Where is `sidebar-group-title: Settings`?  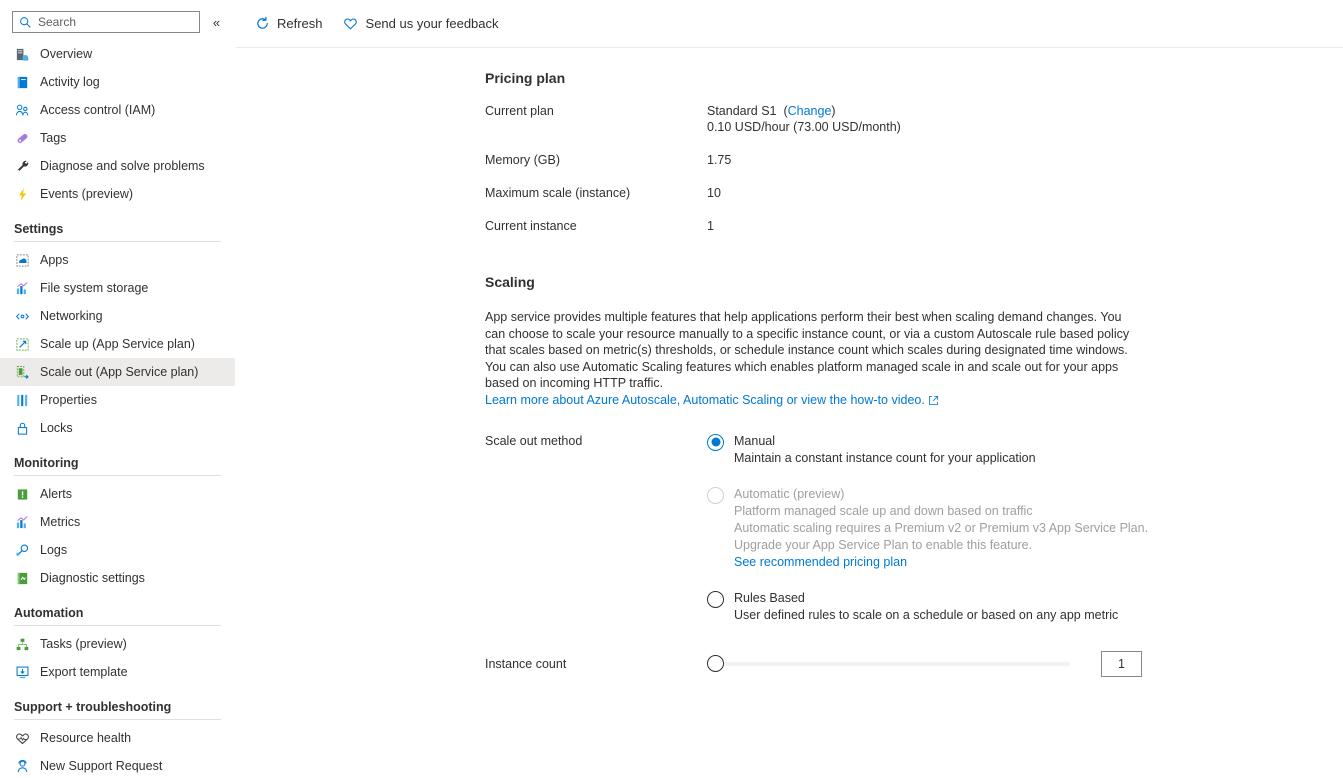 sidebar-group-title: Settings is located at coordinates (39, 229).